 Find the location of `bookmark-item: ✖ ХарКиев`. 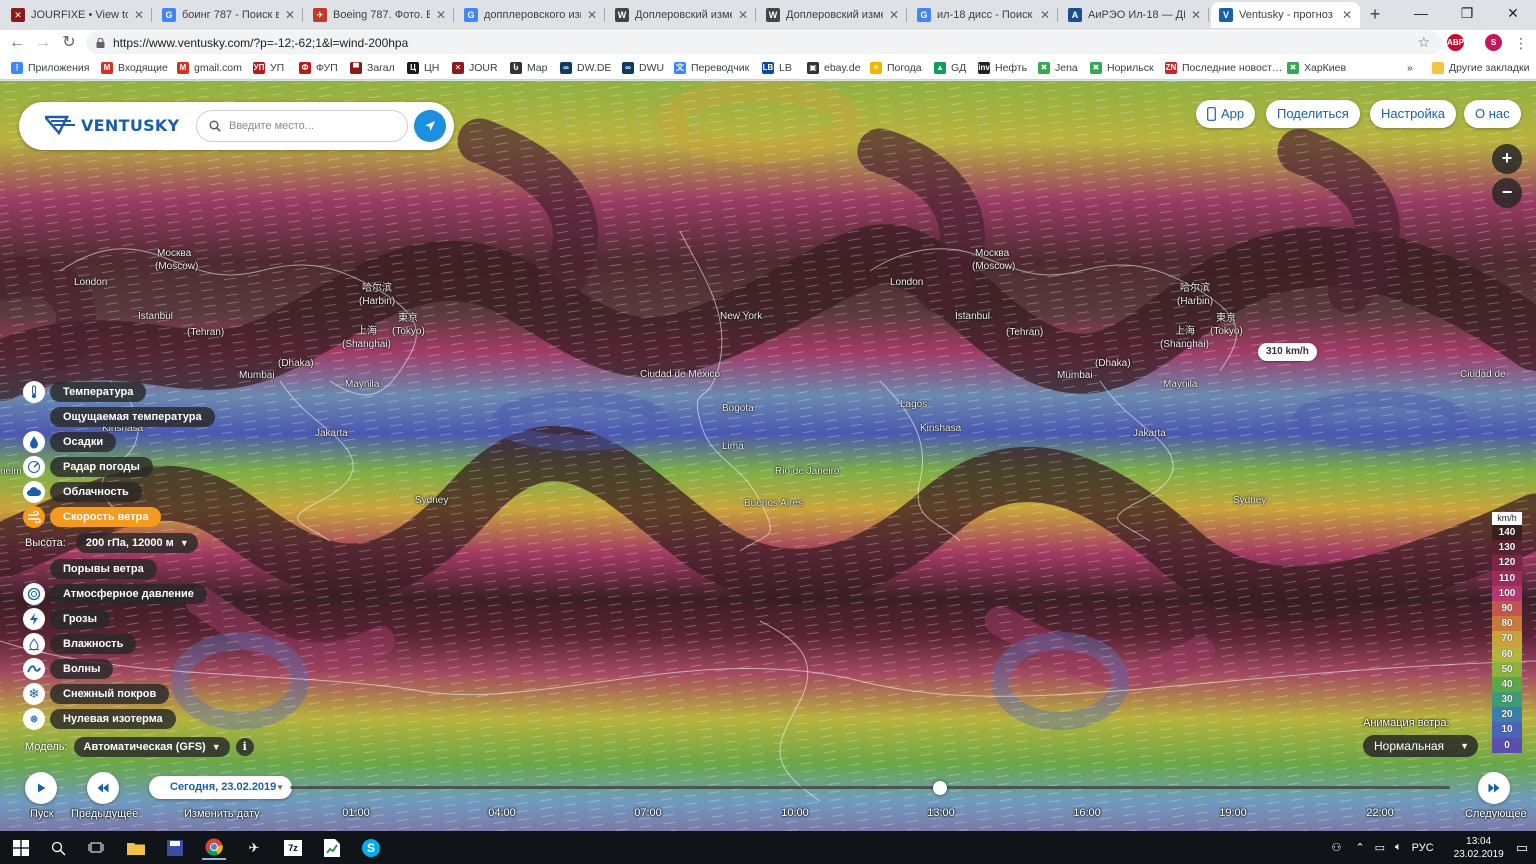

bookmark-item: ✖ ХарКиев is located at coordinates (1316, 68).